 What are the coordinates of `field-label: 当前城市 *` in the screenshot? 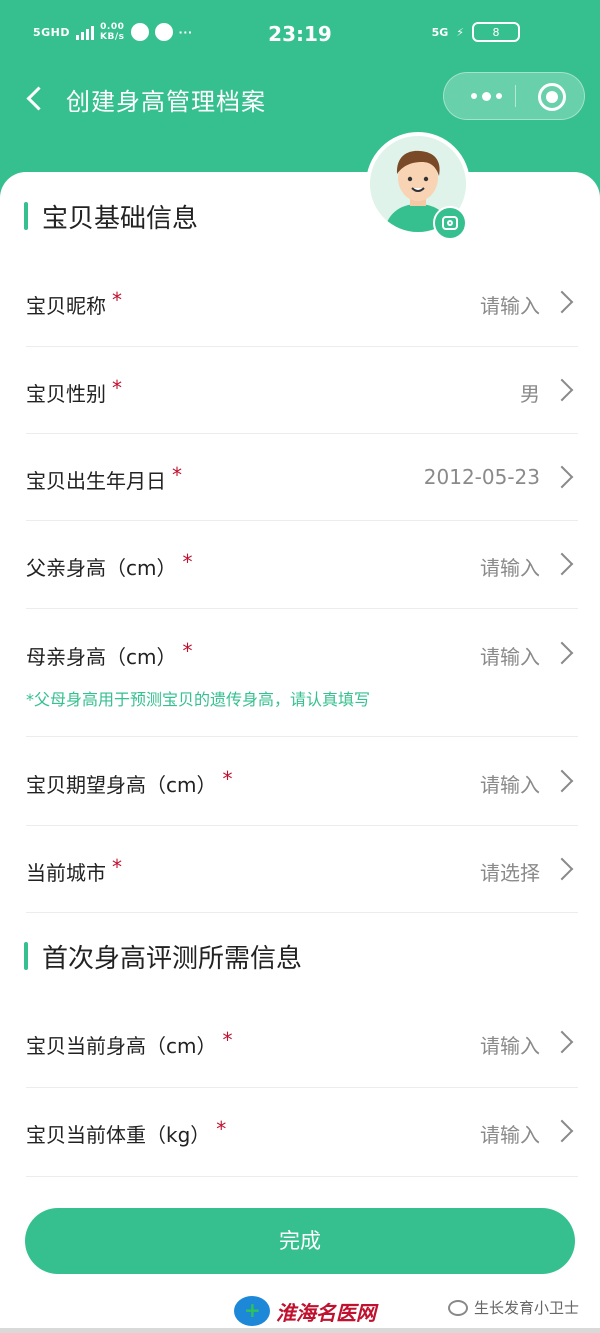 It's located at (74, 870).